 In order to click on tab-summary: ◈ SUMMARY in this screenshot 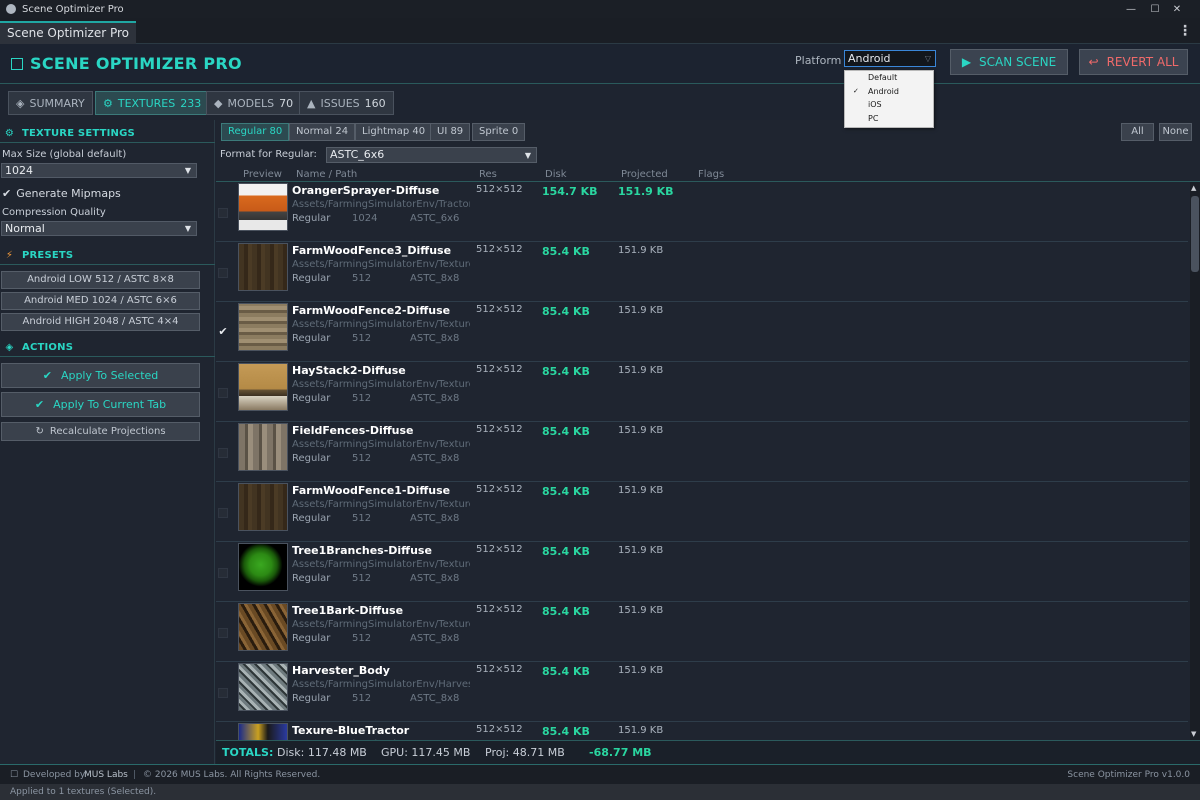, I will do `click(50, 103)`.